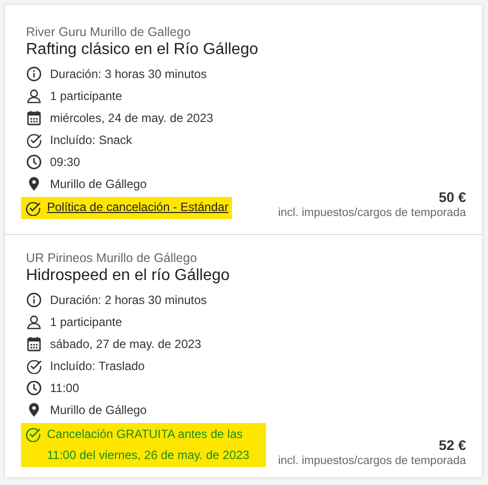 Image resolution: width=488 pixels, height=485 pixels. I want to click on detail-text: miércoles, 24 de may. de 2023, so click(132, 117).